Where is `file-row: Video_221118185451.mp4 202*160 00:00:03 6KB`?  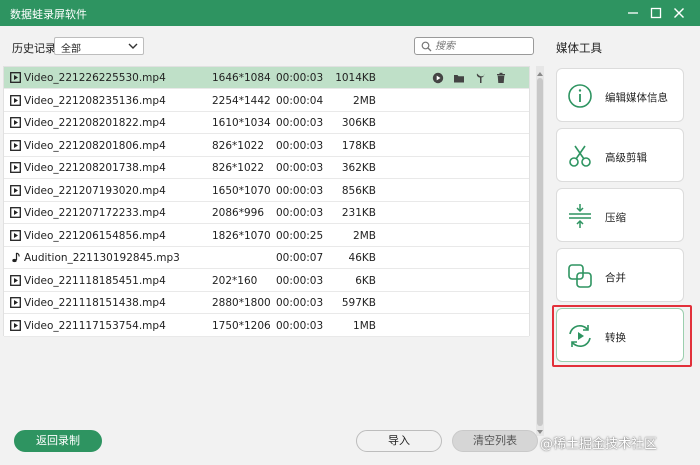
file-row: Video_221118185451.mp4 202*160 00:00:03 6KB is located at coordinates (266, 280).